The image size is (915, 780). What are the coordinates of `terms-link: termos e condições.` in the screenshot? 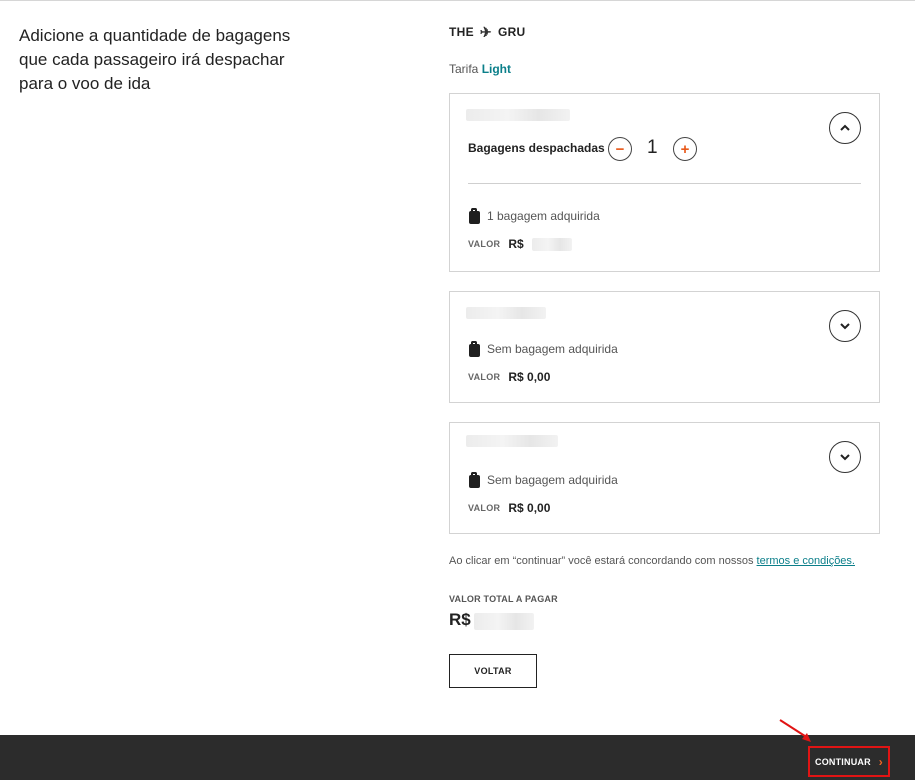 It's located at (806, 561).